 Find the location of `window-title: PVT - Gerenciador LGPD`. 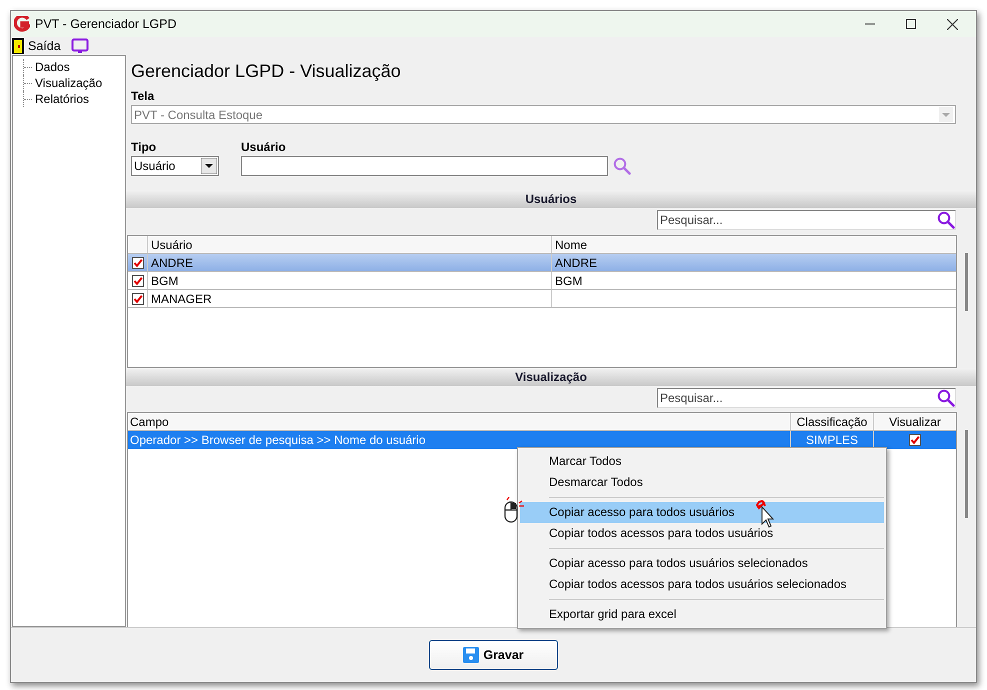

window-title: PVT - Gerenciador LGPD is located at coordinates (105, 24).